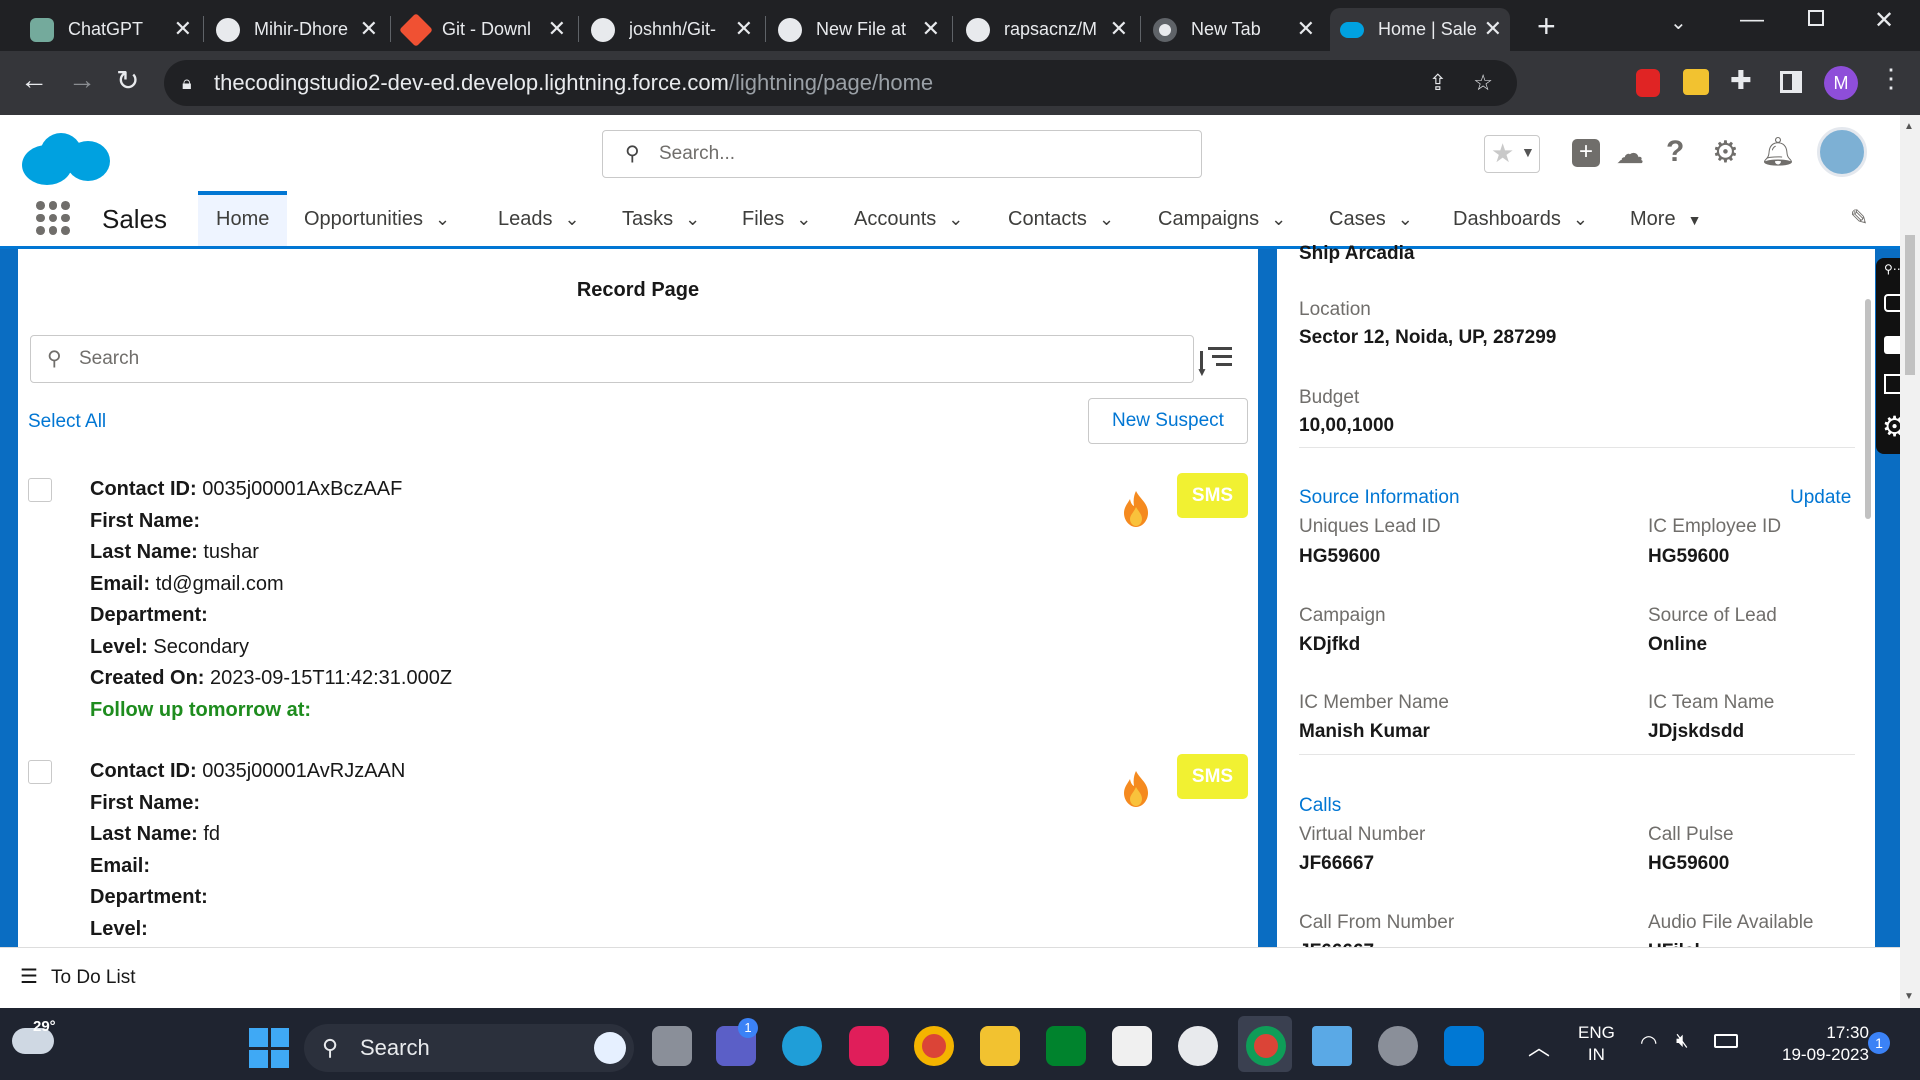 Image resolution: width=1920 pixels, height=1080 pixels. What do you see at coordinates (661, 218) in the screenshot?
I see `nav-tasks: Tasks ⌄` at bounding box center [661, 218].